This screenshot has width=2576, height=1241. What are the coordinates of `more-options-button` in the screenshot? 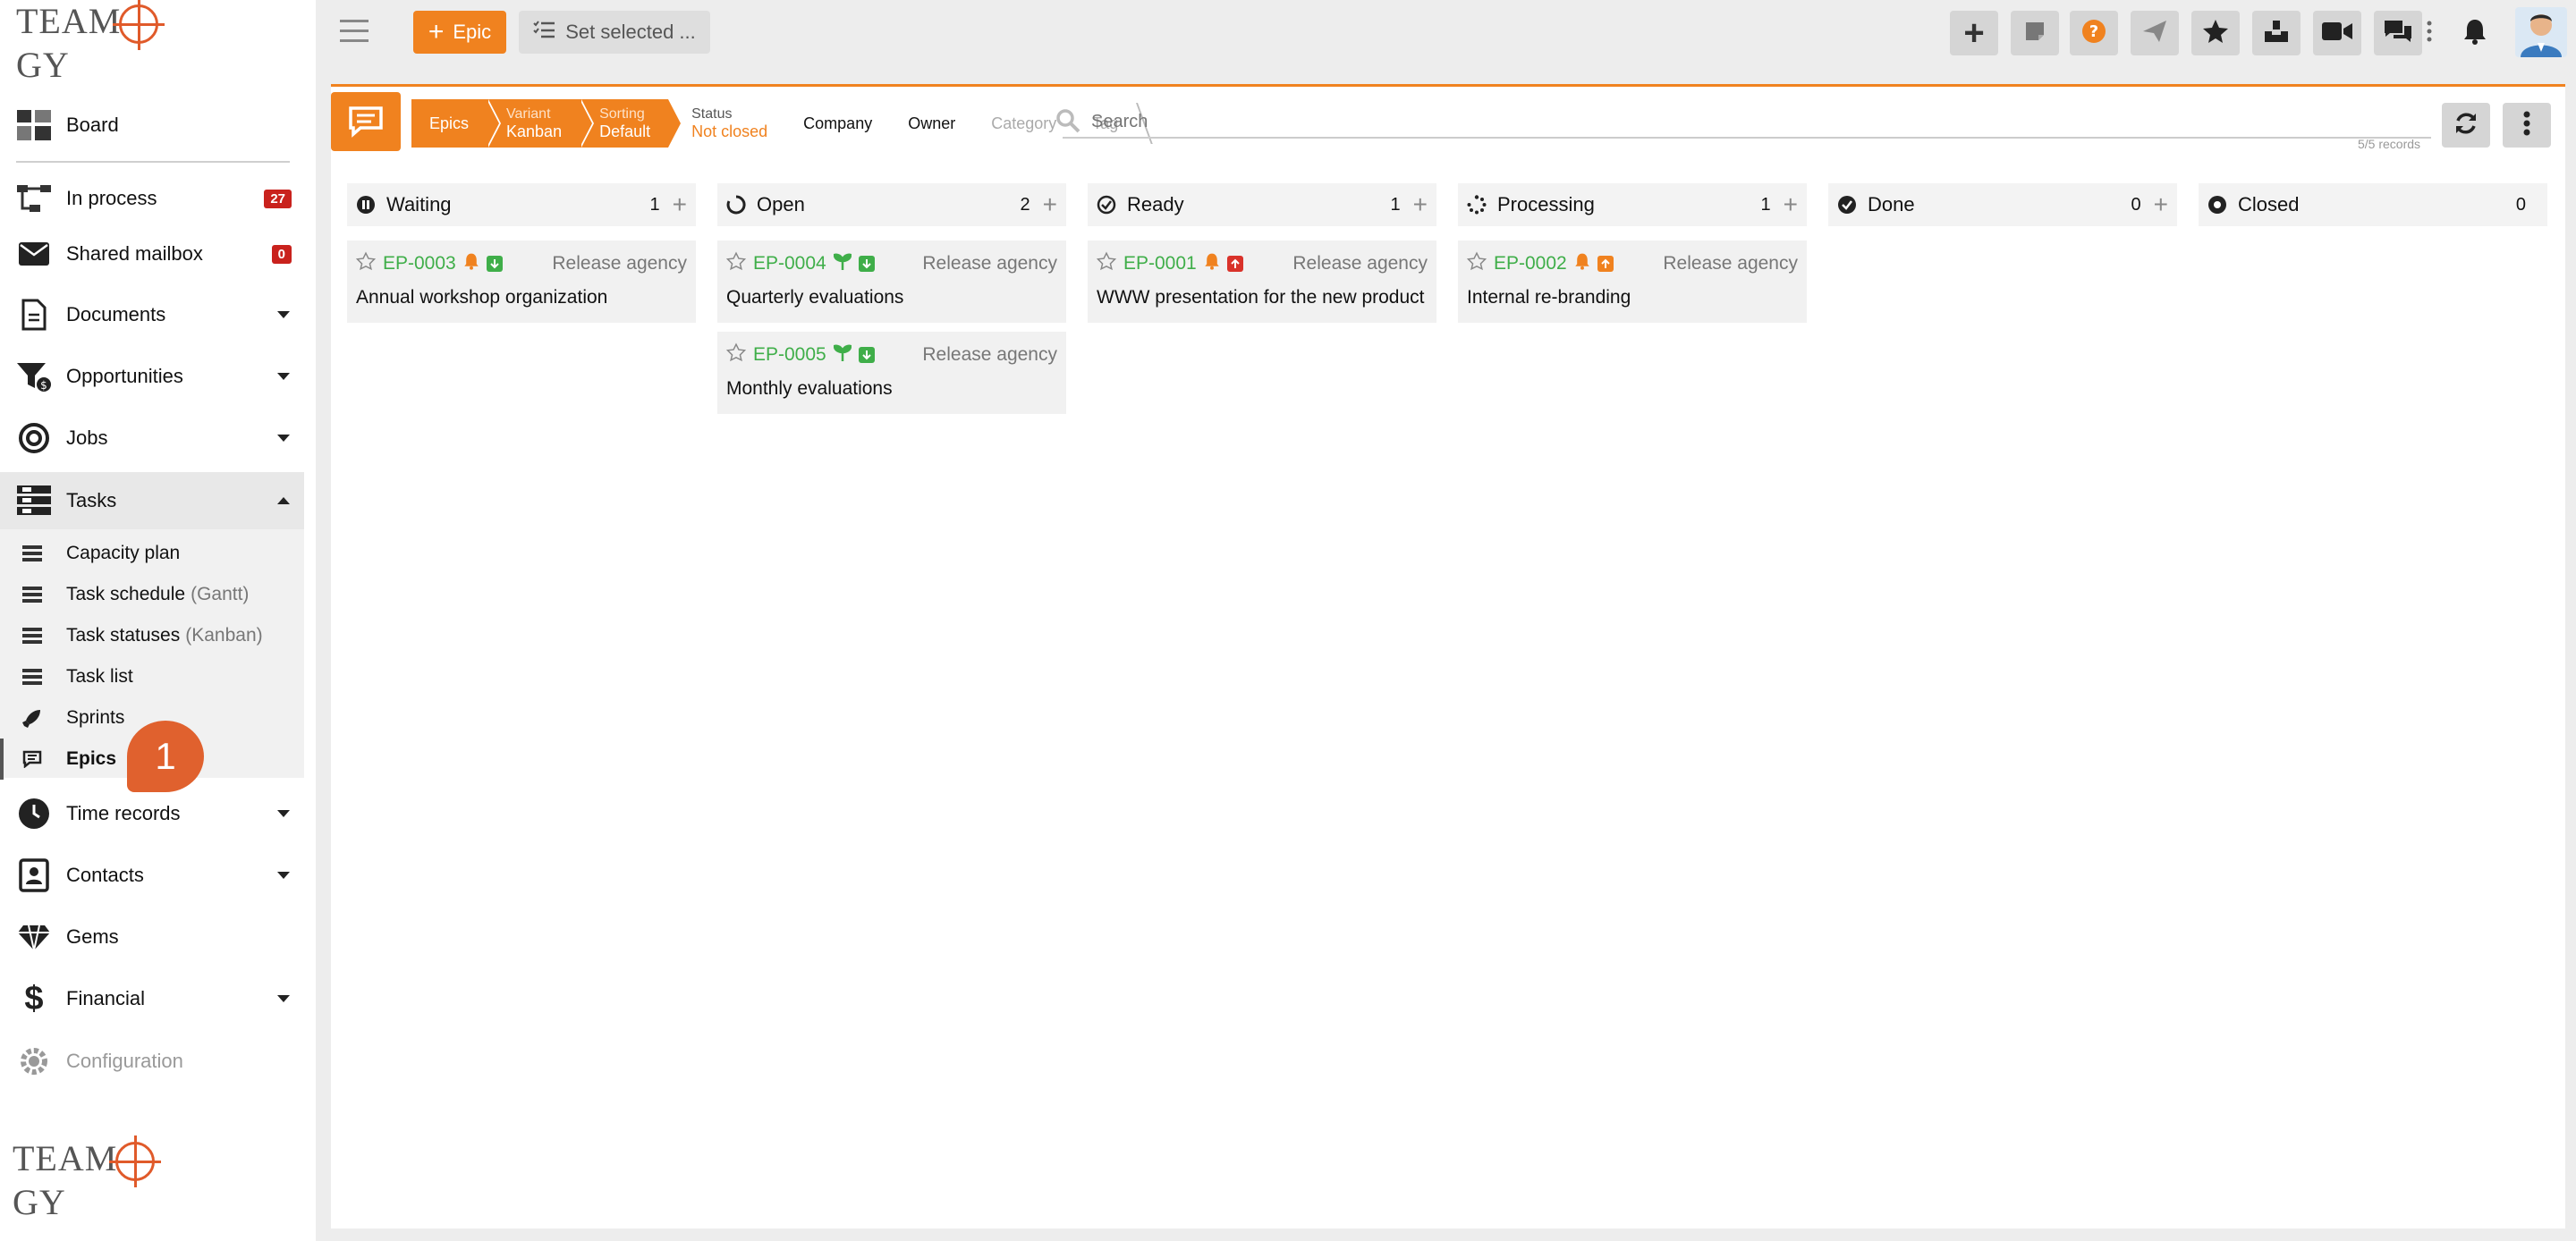 It's located at (2429, 33).